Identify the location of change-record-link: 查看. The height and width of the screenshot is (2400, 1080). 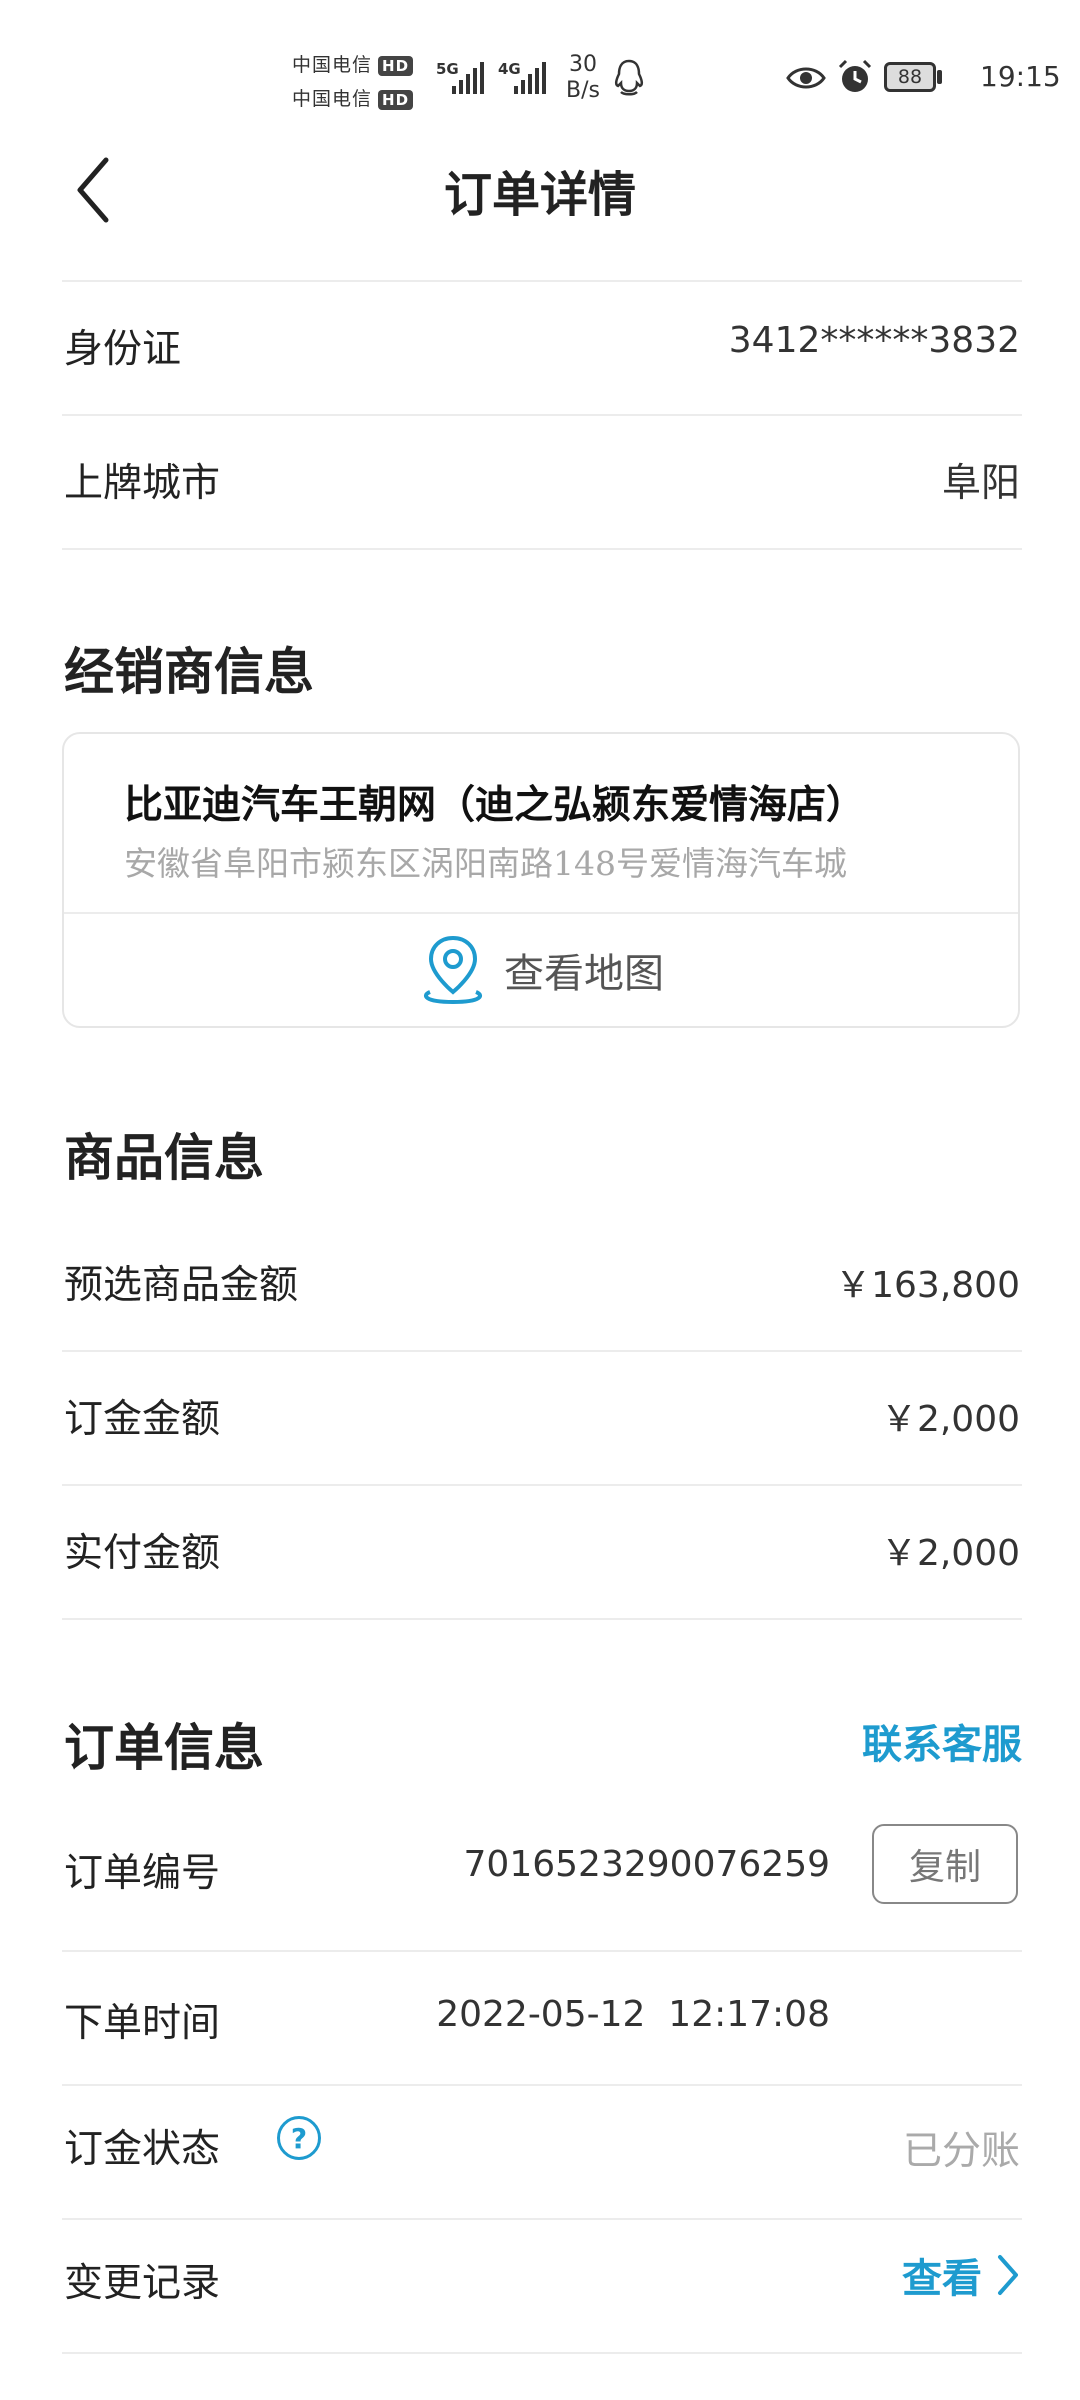
(961, 2275).